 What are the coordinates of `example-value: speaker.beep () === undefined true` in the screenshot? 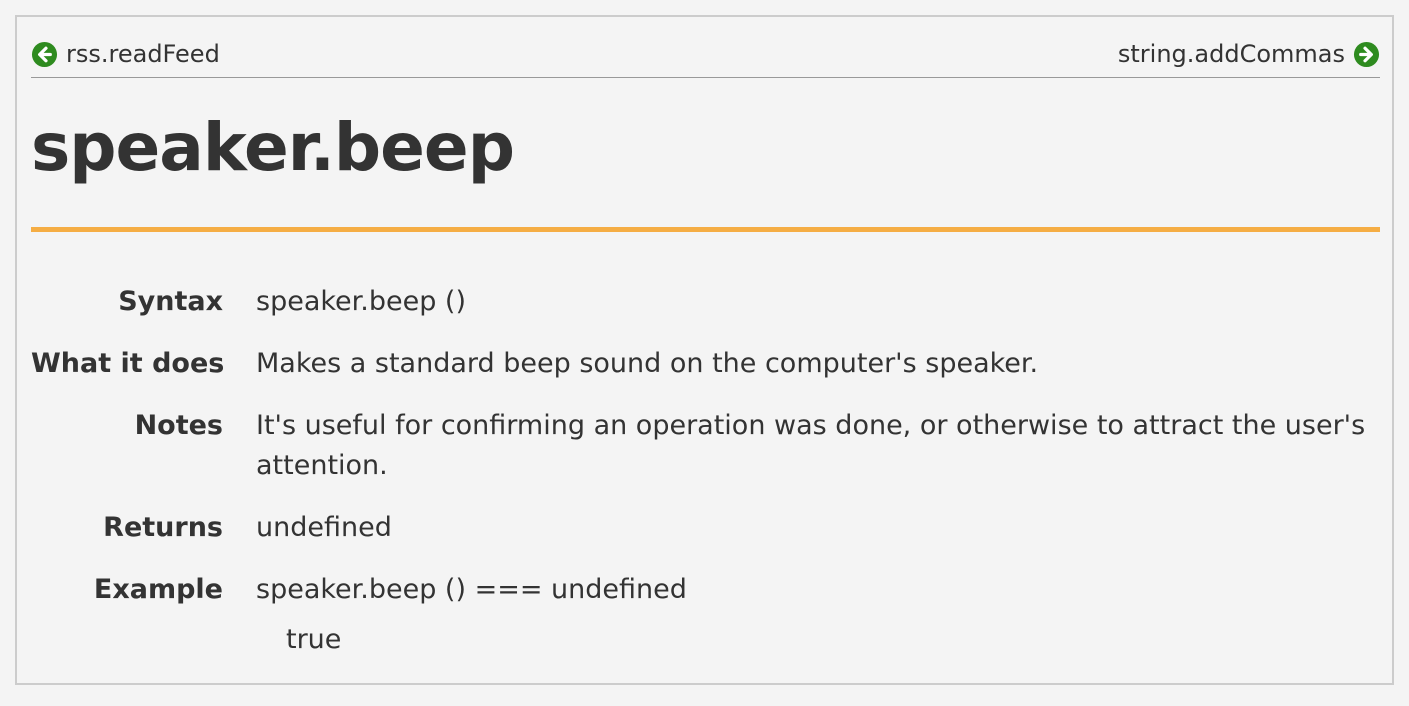 It's located at (818, 615).